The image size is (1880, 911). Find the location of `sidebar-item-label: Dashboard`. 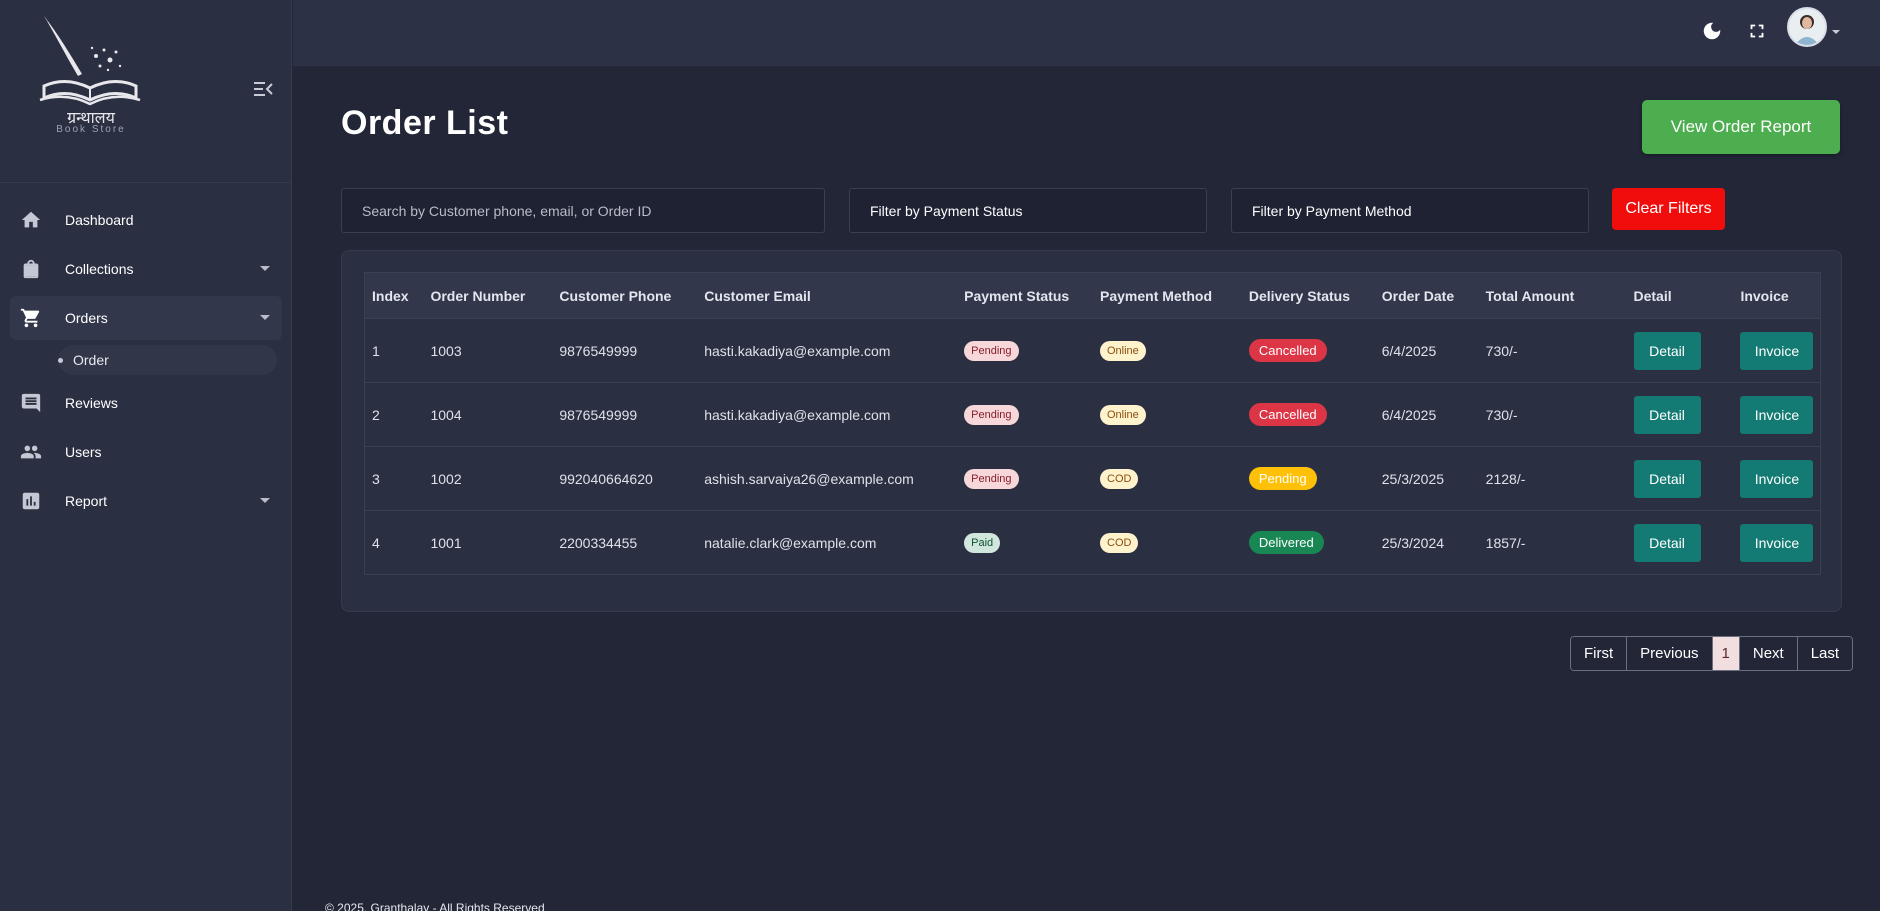

sidebar-item-label: Dashboard is located at coordinates (99, 220).